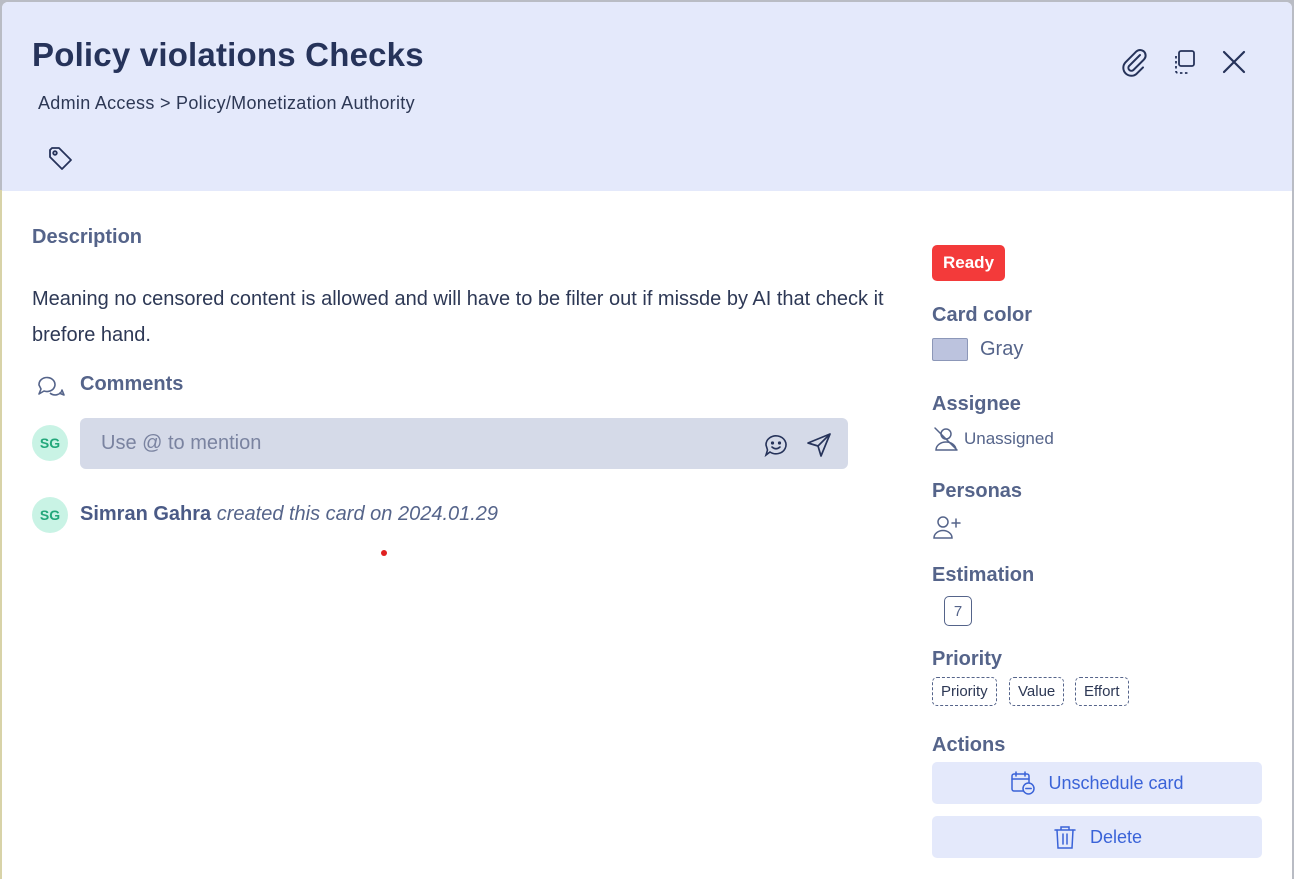 This screenshot has width=1294, height=879. Describe the element at coordinates (946, 439) in the screenshot. I see `user-unassigned-icon` at that location.